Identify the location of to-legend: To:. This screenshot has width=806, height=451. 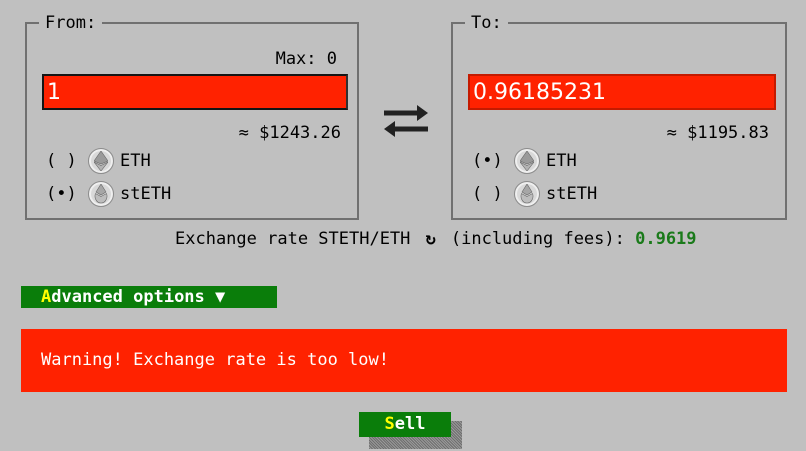
(486, 23).